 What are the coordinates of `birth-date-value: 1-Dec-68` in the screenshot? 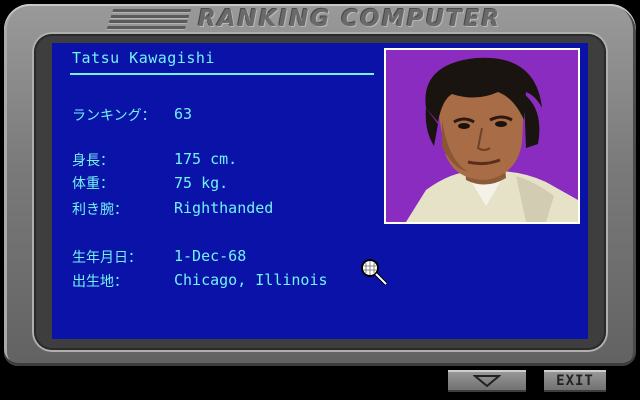 It's located at (210, 256).